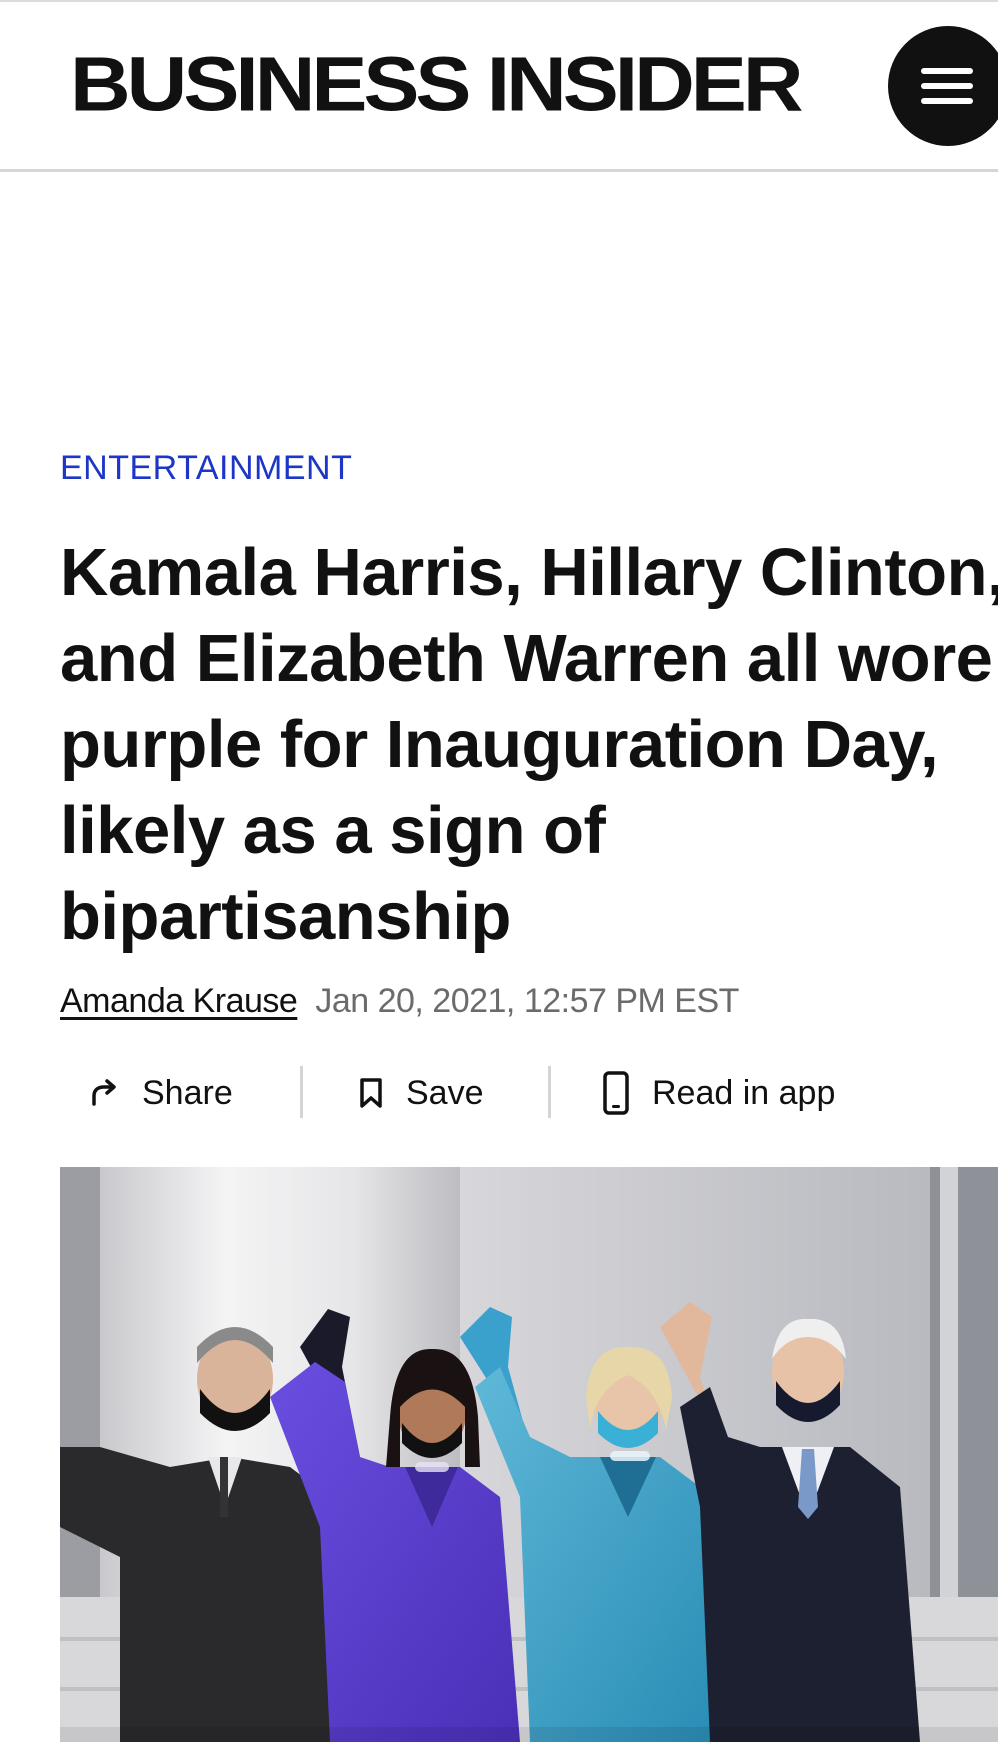 This screenshot has height=1742, width=998. Describe the element at coordinates (510, 1093) in the screenshot. I see `article-actions: Share Save Read in app` at that location.